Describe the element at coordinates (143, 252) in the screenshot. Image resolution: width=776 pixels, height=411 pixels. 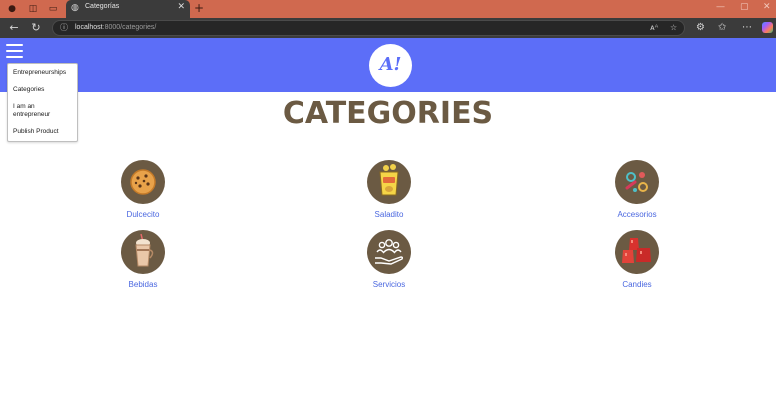
I see `milkshake-icon` at that location.